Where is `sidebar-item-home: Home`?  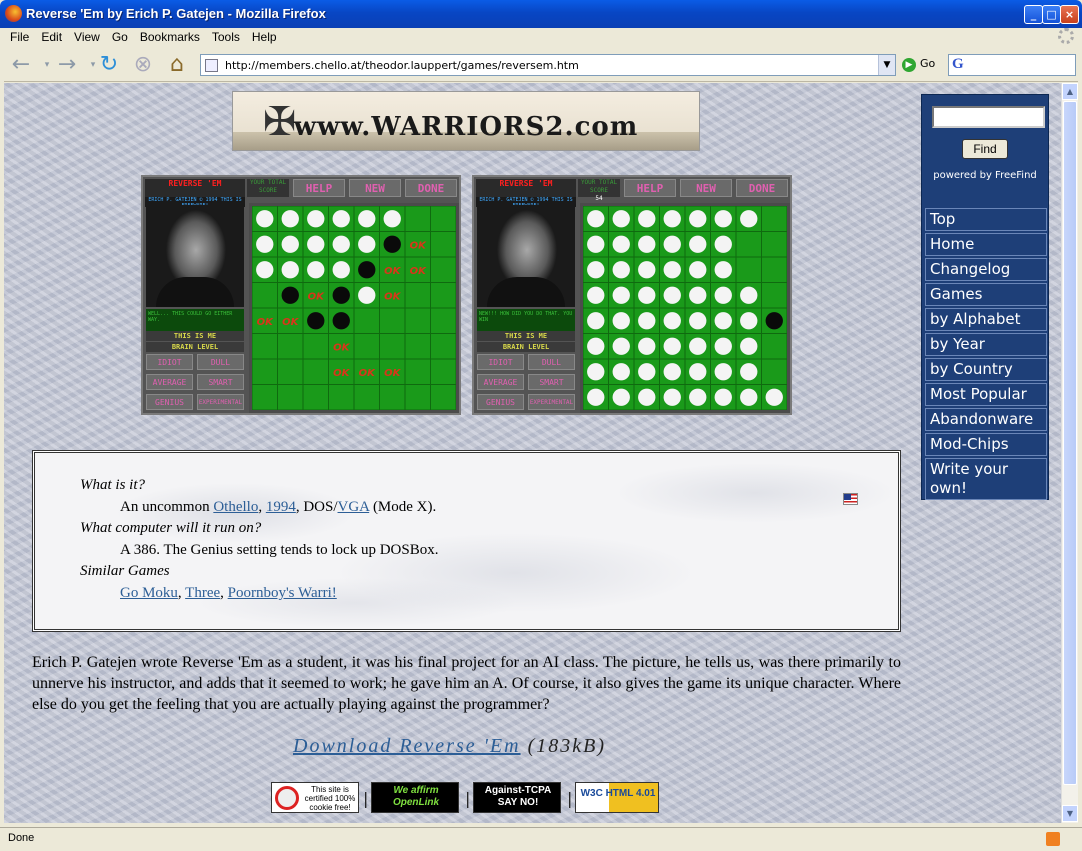
sidebar-item-home: Home is located at coordinates (986, 244).